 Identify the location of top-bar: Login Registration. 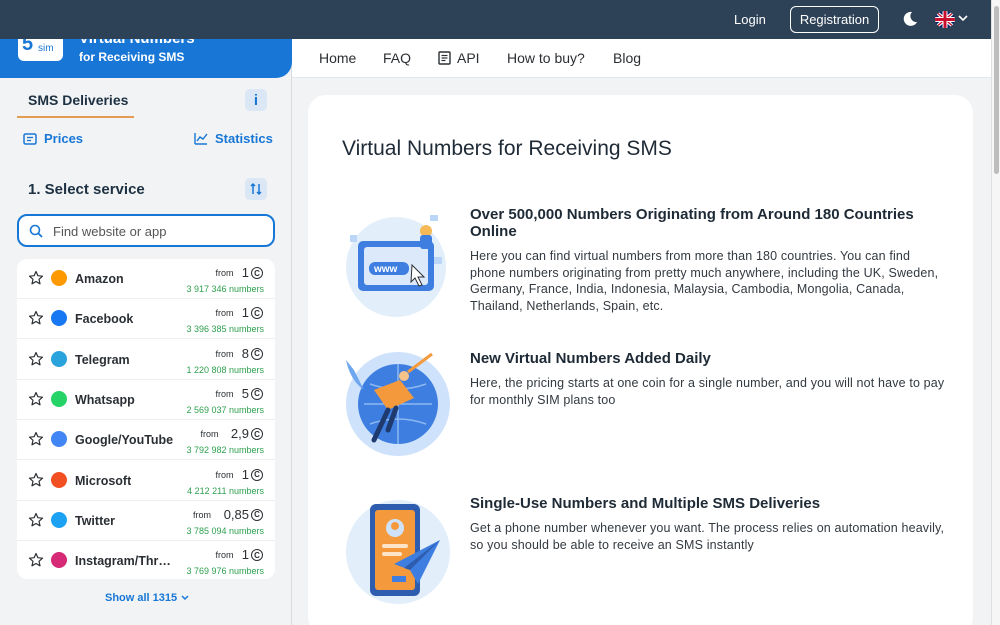
(495, 19).